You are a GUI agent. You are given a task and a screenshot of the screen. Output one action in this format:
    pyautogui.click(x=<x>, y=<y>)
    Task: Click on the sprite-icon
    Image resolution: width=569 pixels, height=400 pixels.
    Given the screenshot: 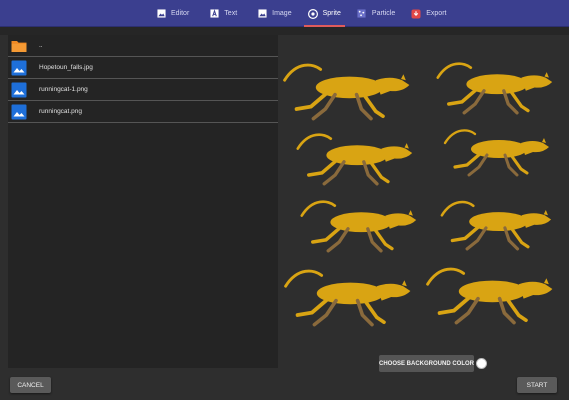 What is the action you would take?
    pyautogui.click(x=312, y=13)
    